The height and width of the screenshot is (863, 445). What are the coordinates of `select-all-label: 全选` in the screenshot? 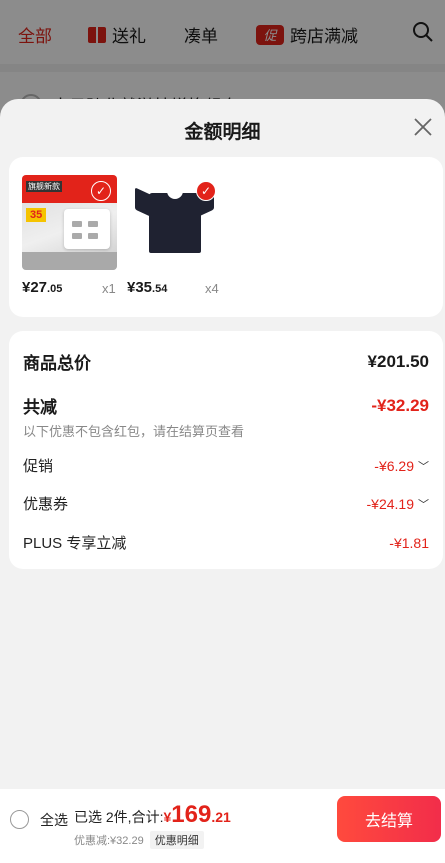 It's located at (54, 820).